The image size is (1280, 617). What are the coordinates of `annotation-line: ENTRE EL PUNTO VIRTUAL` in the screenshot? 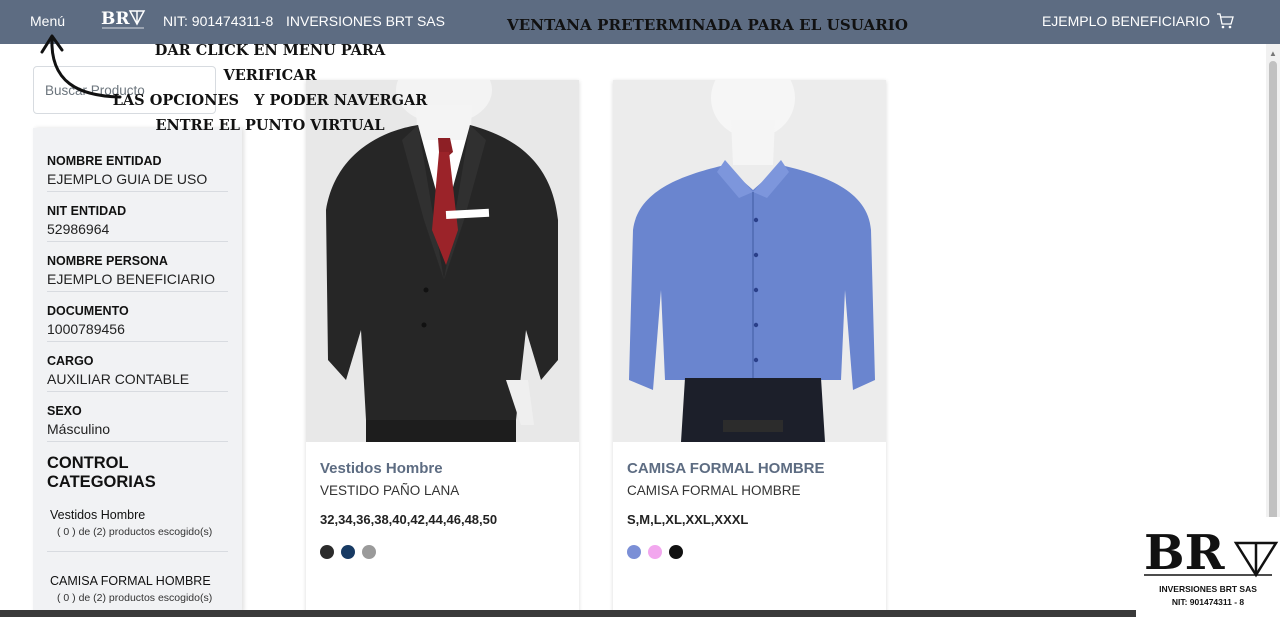 It's located at (270, 125).